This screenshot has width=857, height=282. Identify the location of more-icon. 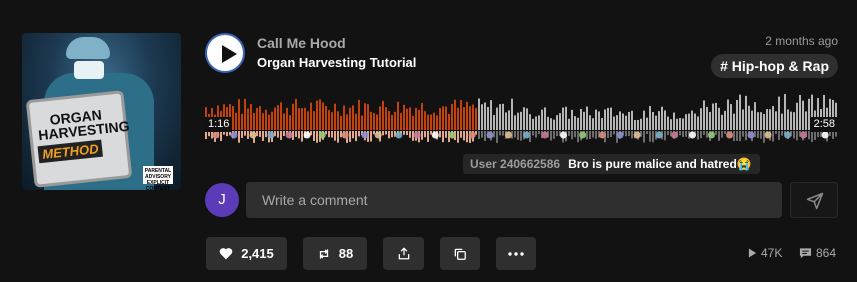
(516, 253).